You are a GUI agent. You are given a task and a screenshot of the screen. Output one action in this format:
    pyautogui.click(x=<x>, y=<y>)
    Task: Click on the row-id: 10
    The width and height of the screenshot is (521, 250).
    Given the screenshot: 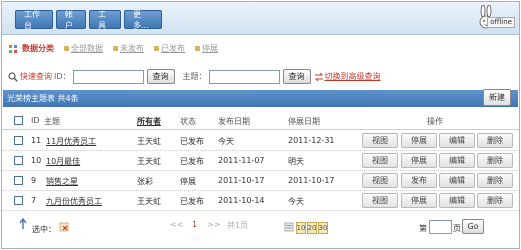 What is the action you would take?
    pyautogui.click(x=36, y=160)
    